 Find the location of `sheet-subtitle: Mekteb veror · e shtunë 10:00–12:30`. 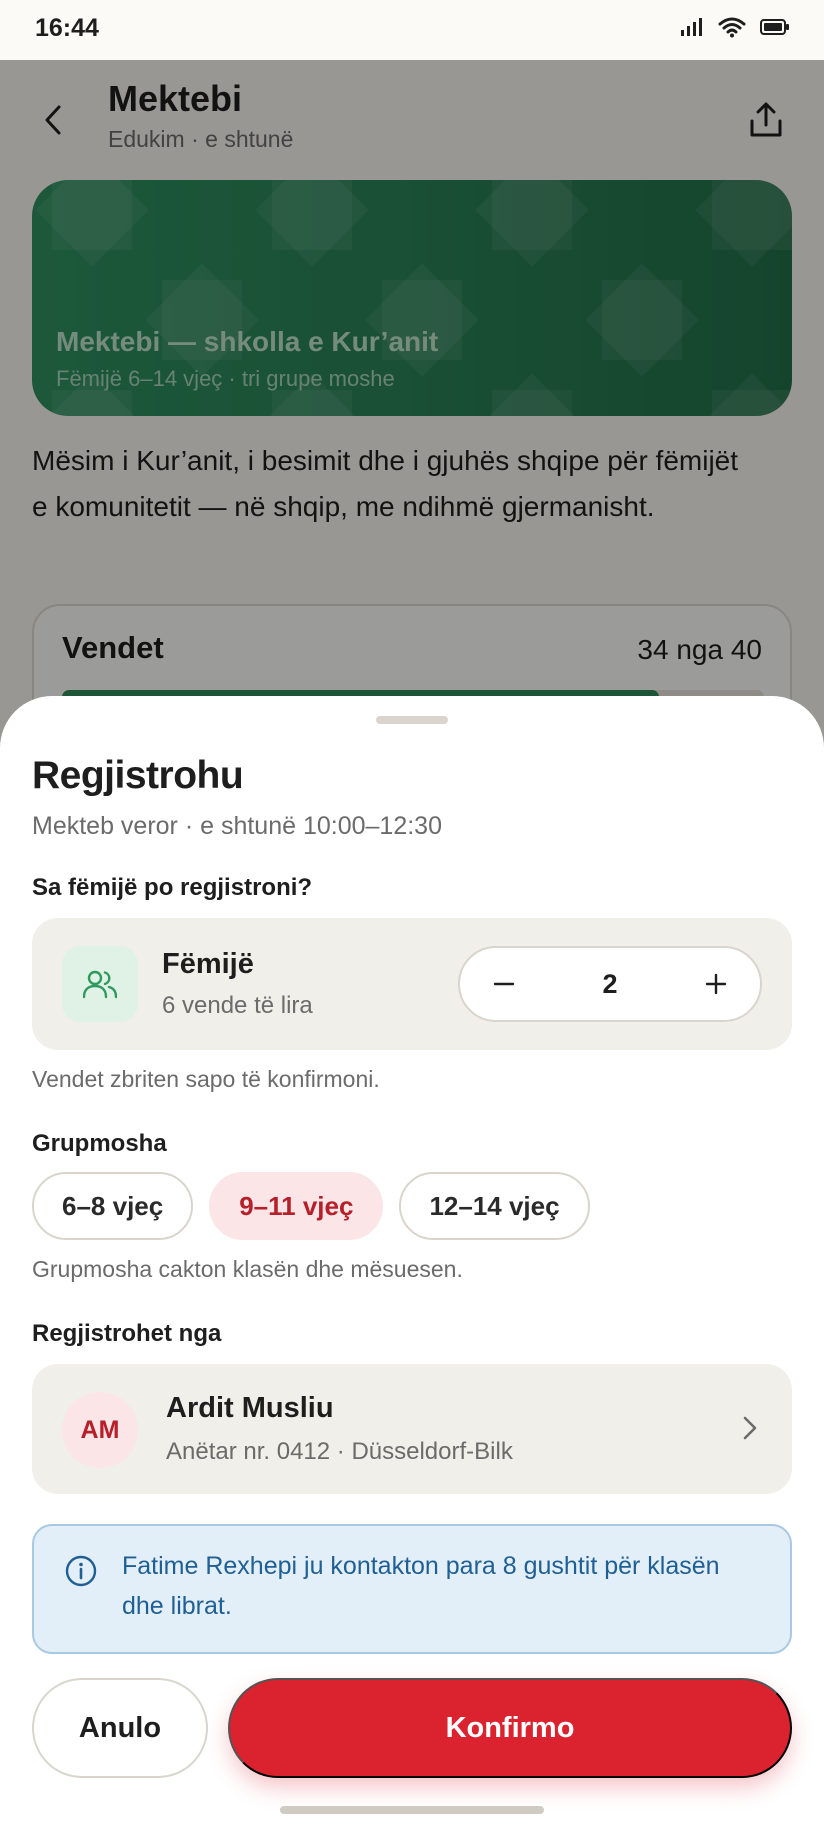

sheet-subtitle: Mekteb veror · e shtunë 10:00–12:30 is located at coordinates (237, 826).